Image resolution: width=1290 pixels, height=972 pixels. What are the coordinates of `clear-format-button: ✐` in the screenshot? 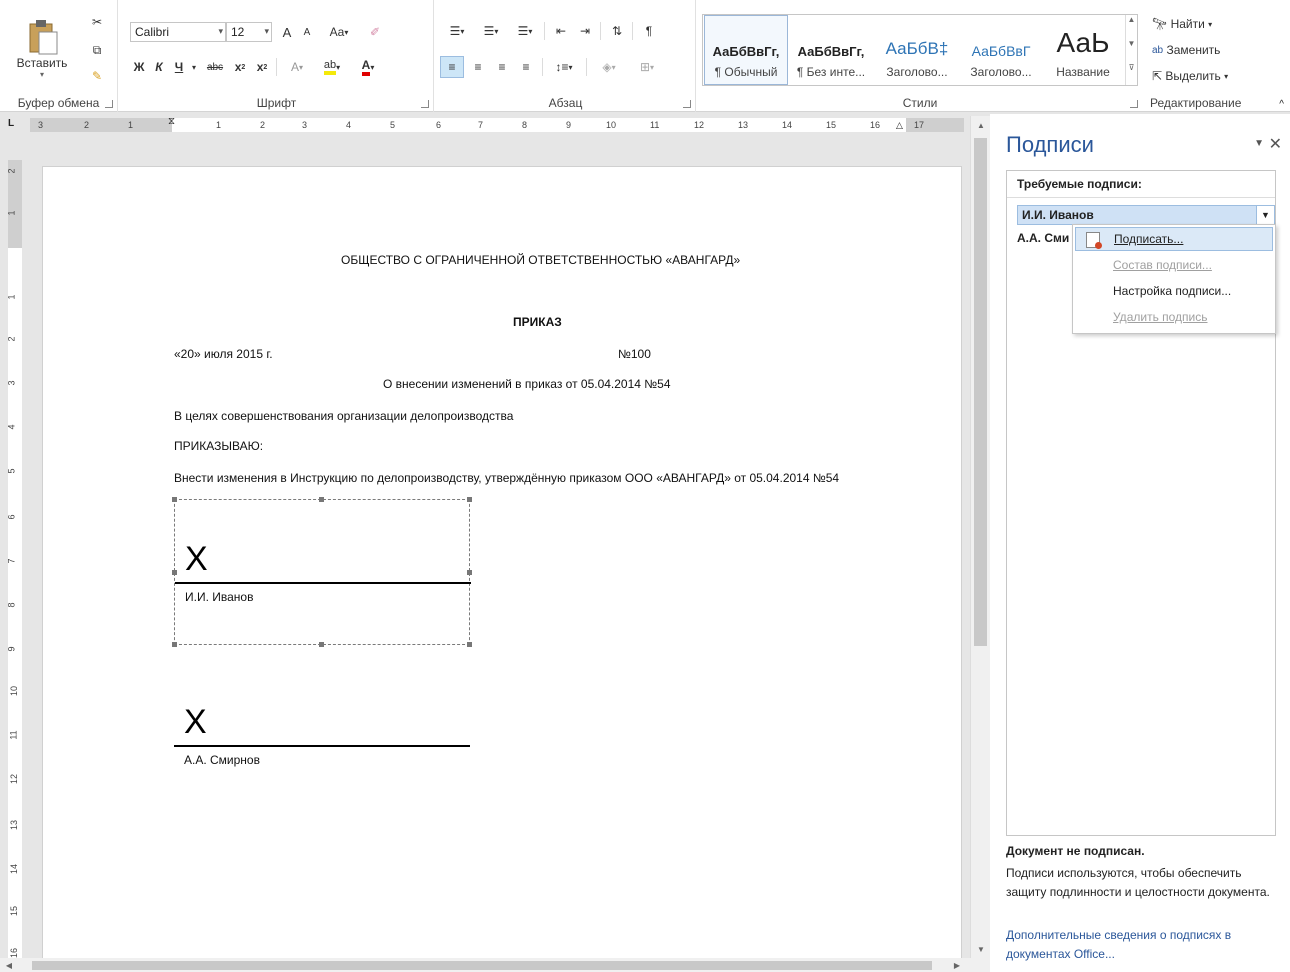 It's located at (375, 32).